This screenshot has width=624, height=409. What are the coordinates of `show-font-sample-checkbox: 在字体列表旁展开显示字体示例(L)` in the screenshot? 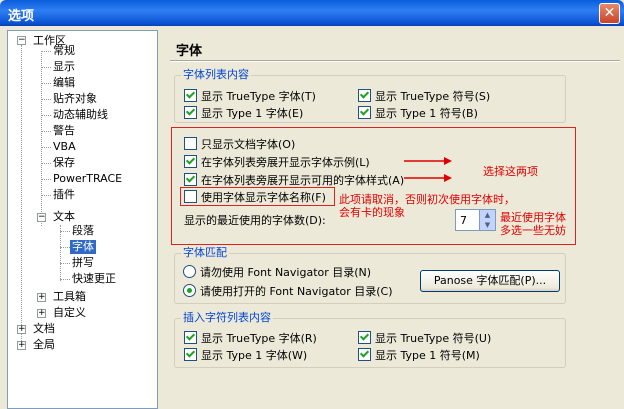 It's located at (277, 162).